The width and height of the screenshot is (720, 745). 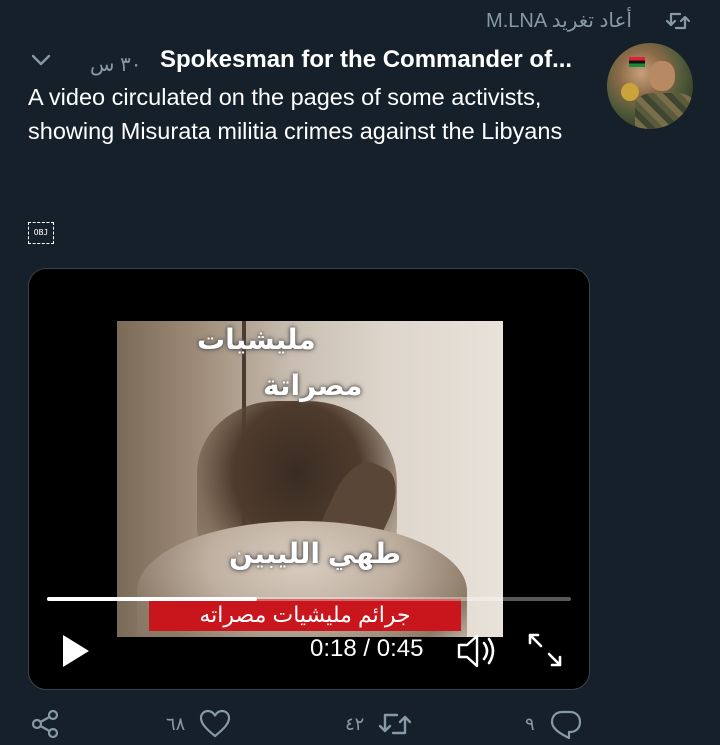 I want to click on volume-icon, so click(x=476, y=651).